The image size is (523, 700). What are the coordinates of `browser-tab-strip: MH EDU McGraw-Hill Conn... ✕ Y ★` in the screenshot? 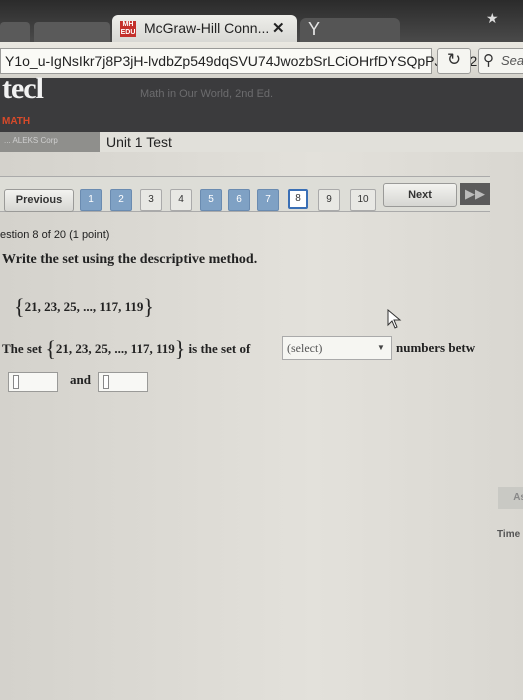 It's located at (261, 21).